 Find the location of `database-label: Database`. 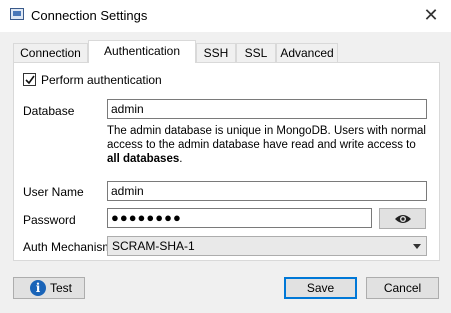

database-label: Database is located at coordinates (49, 111).